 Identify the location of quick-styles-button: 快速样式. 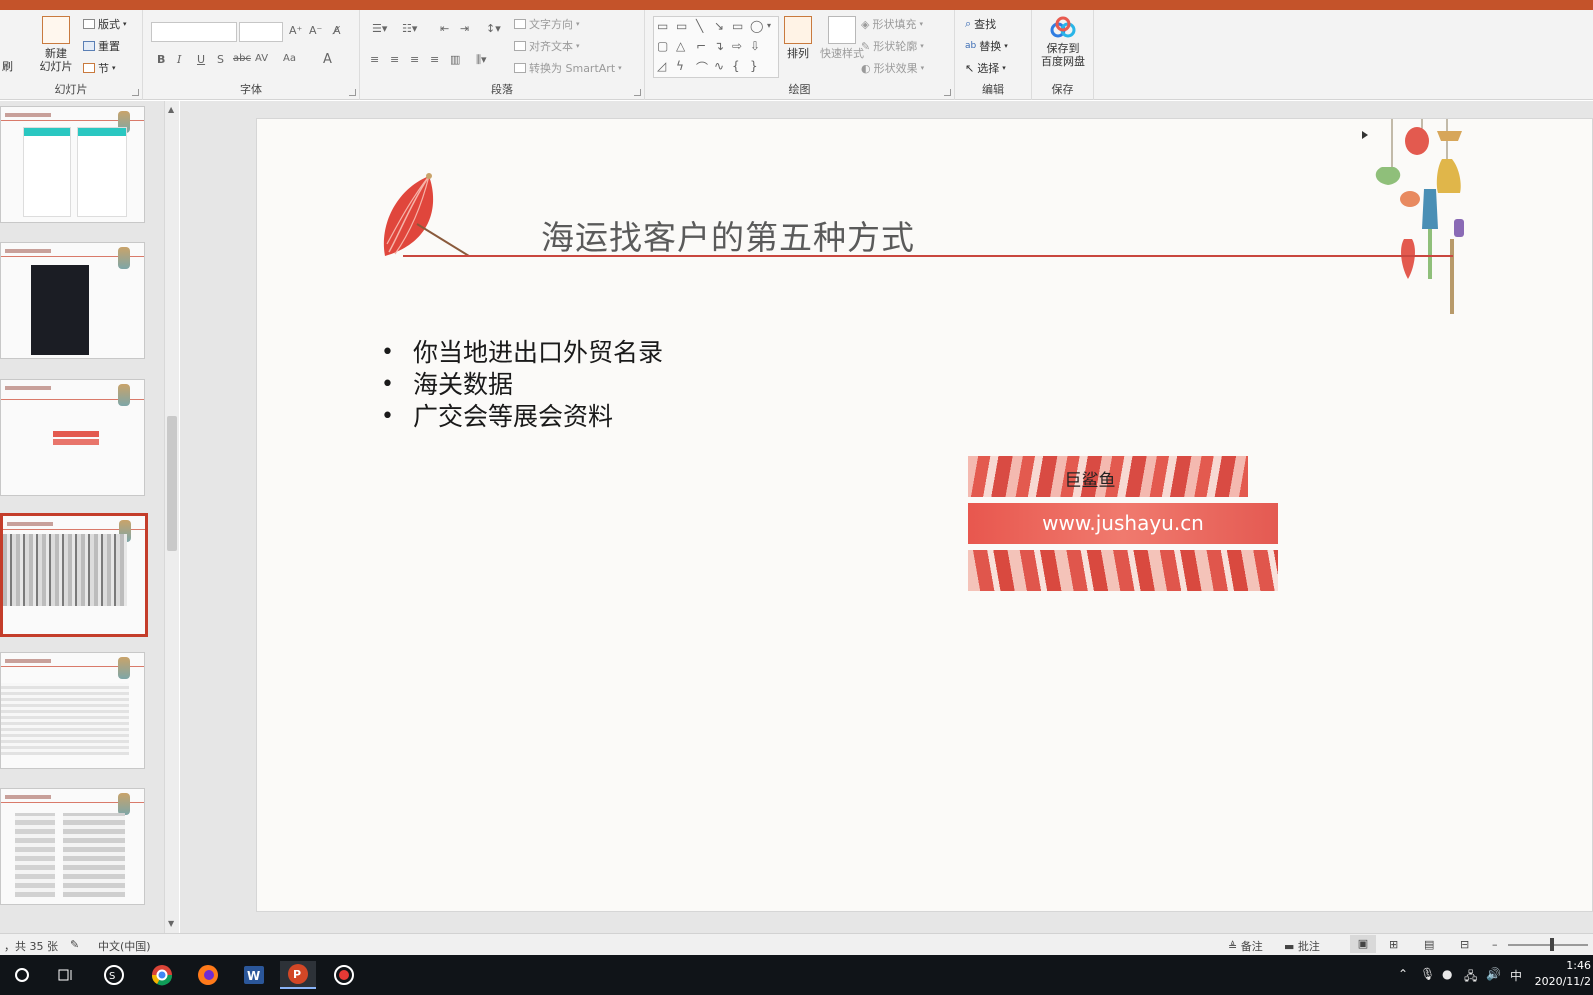
(842, 38).